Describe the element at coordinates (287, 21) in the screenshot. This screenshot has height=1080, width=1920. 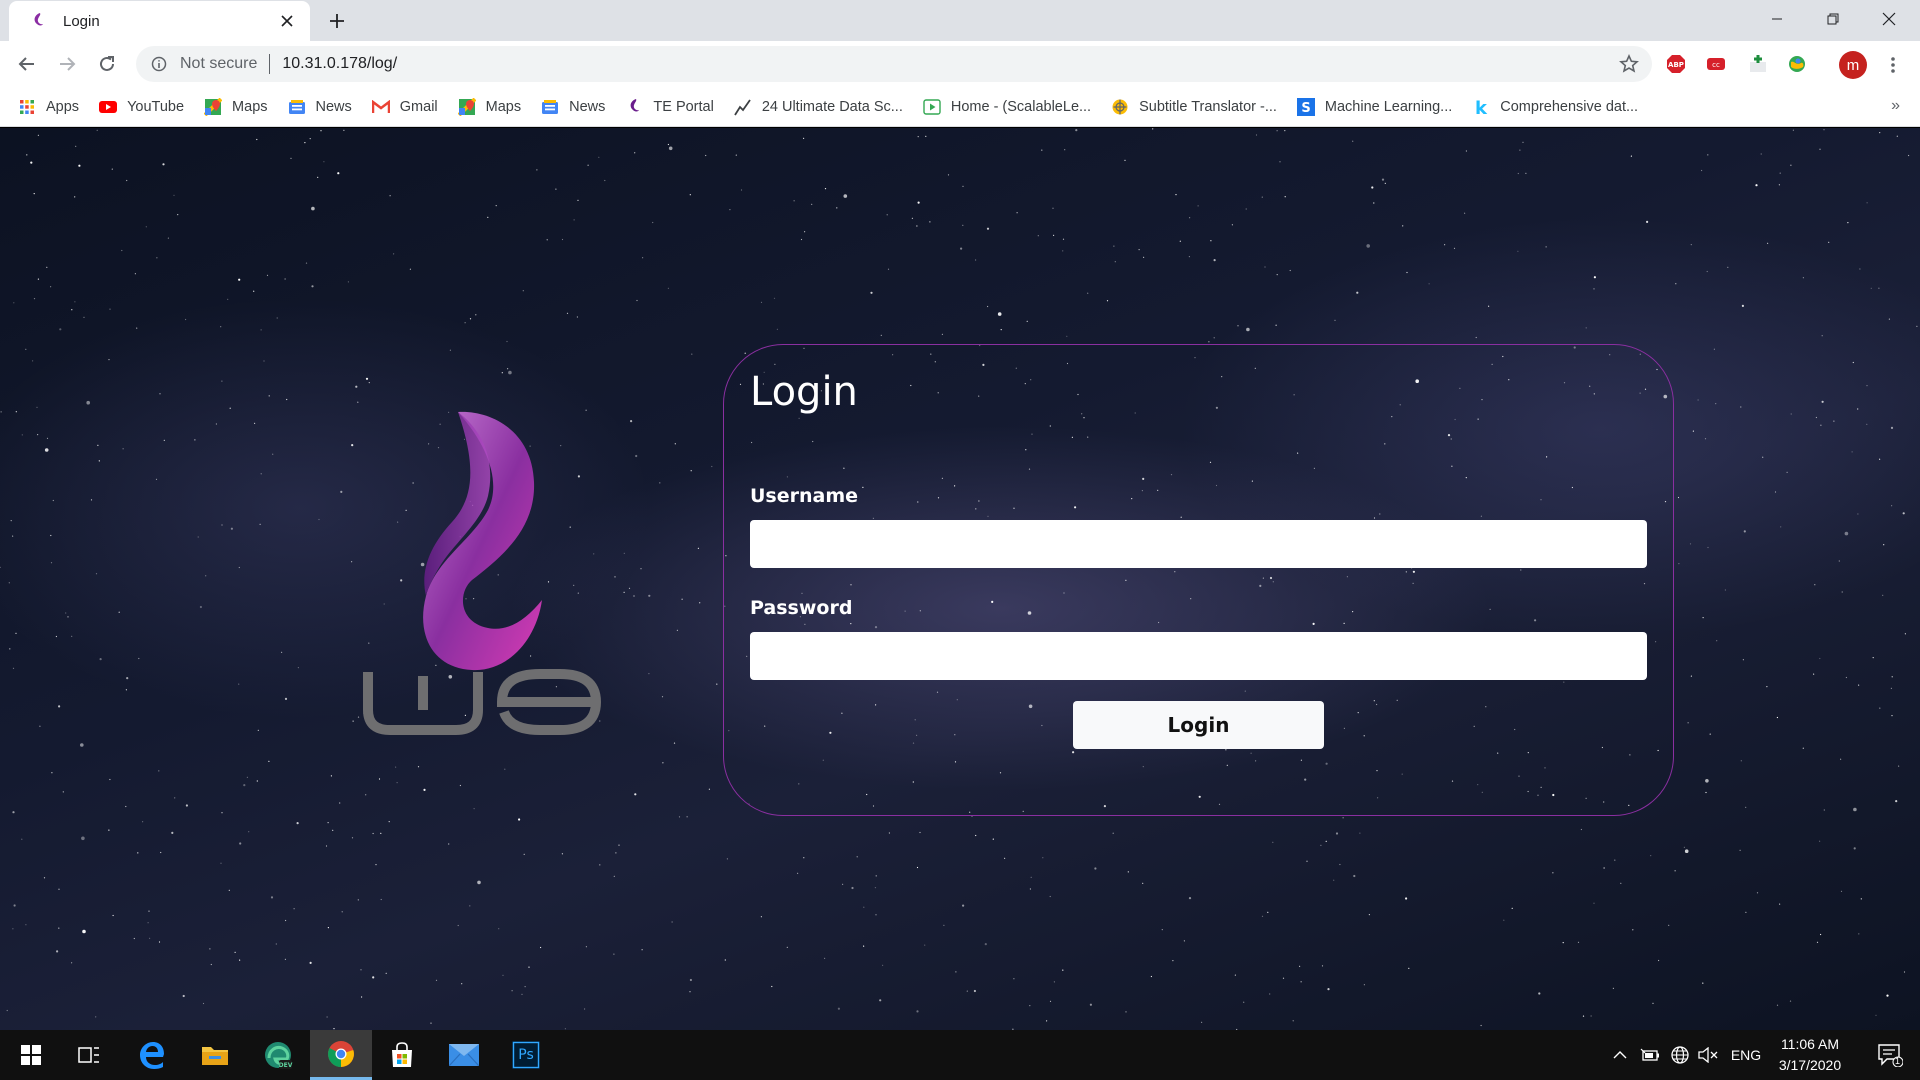
I see `close-tab-icon` at that location.